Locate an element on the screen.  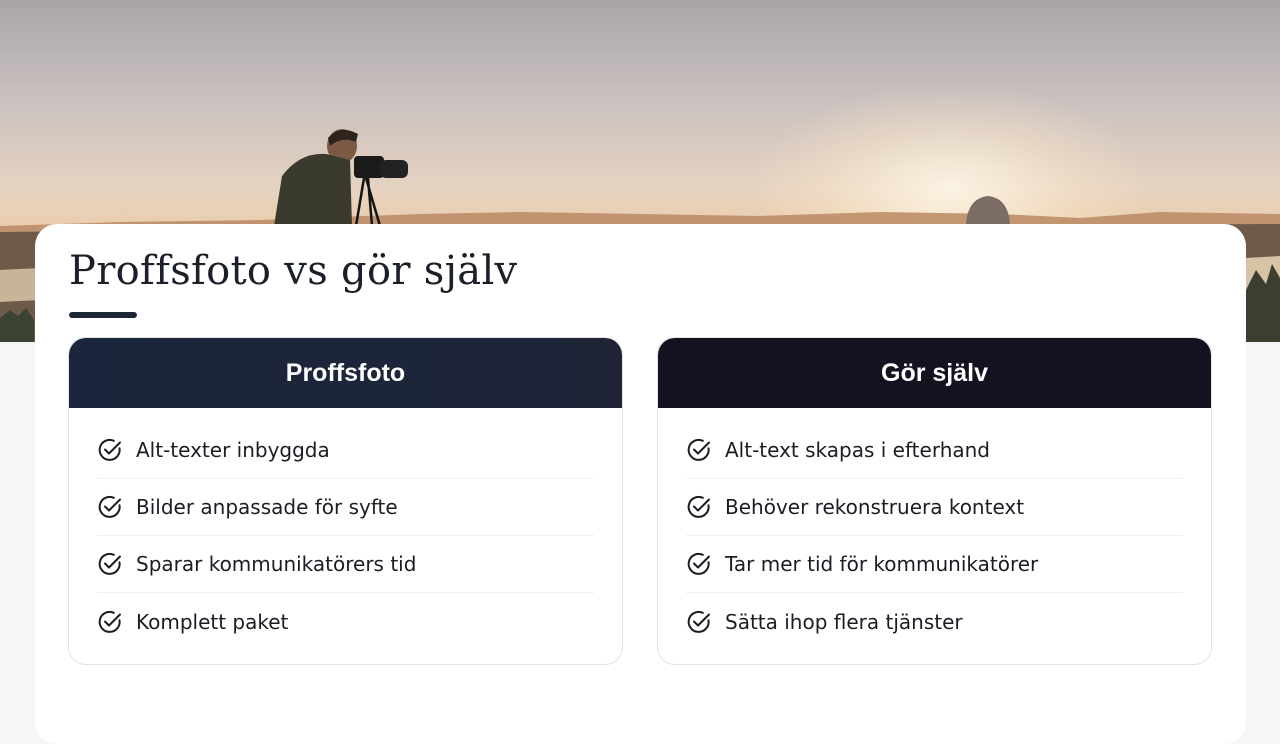
list-item-label: Alt-text skapas i efterhand is located at coordinates (857, 450).